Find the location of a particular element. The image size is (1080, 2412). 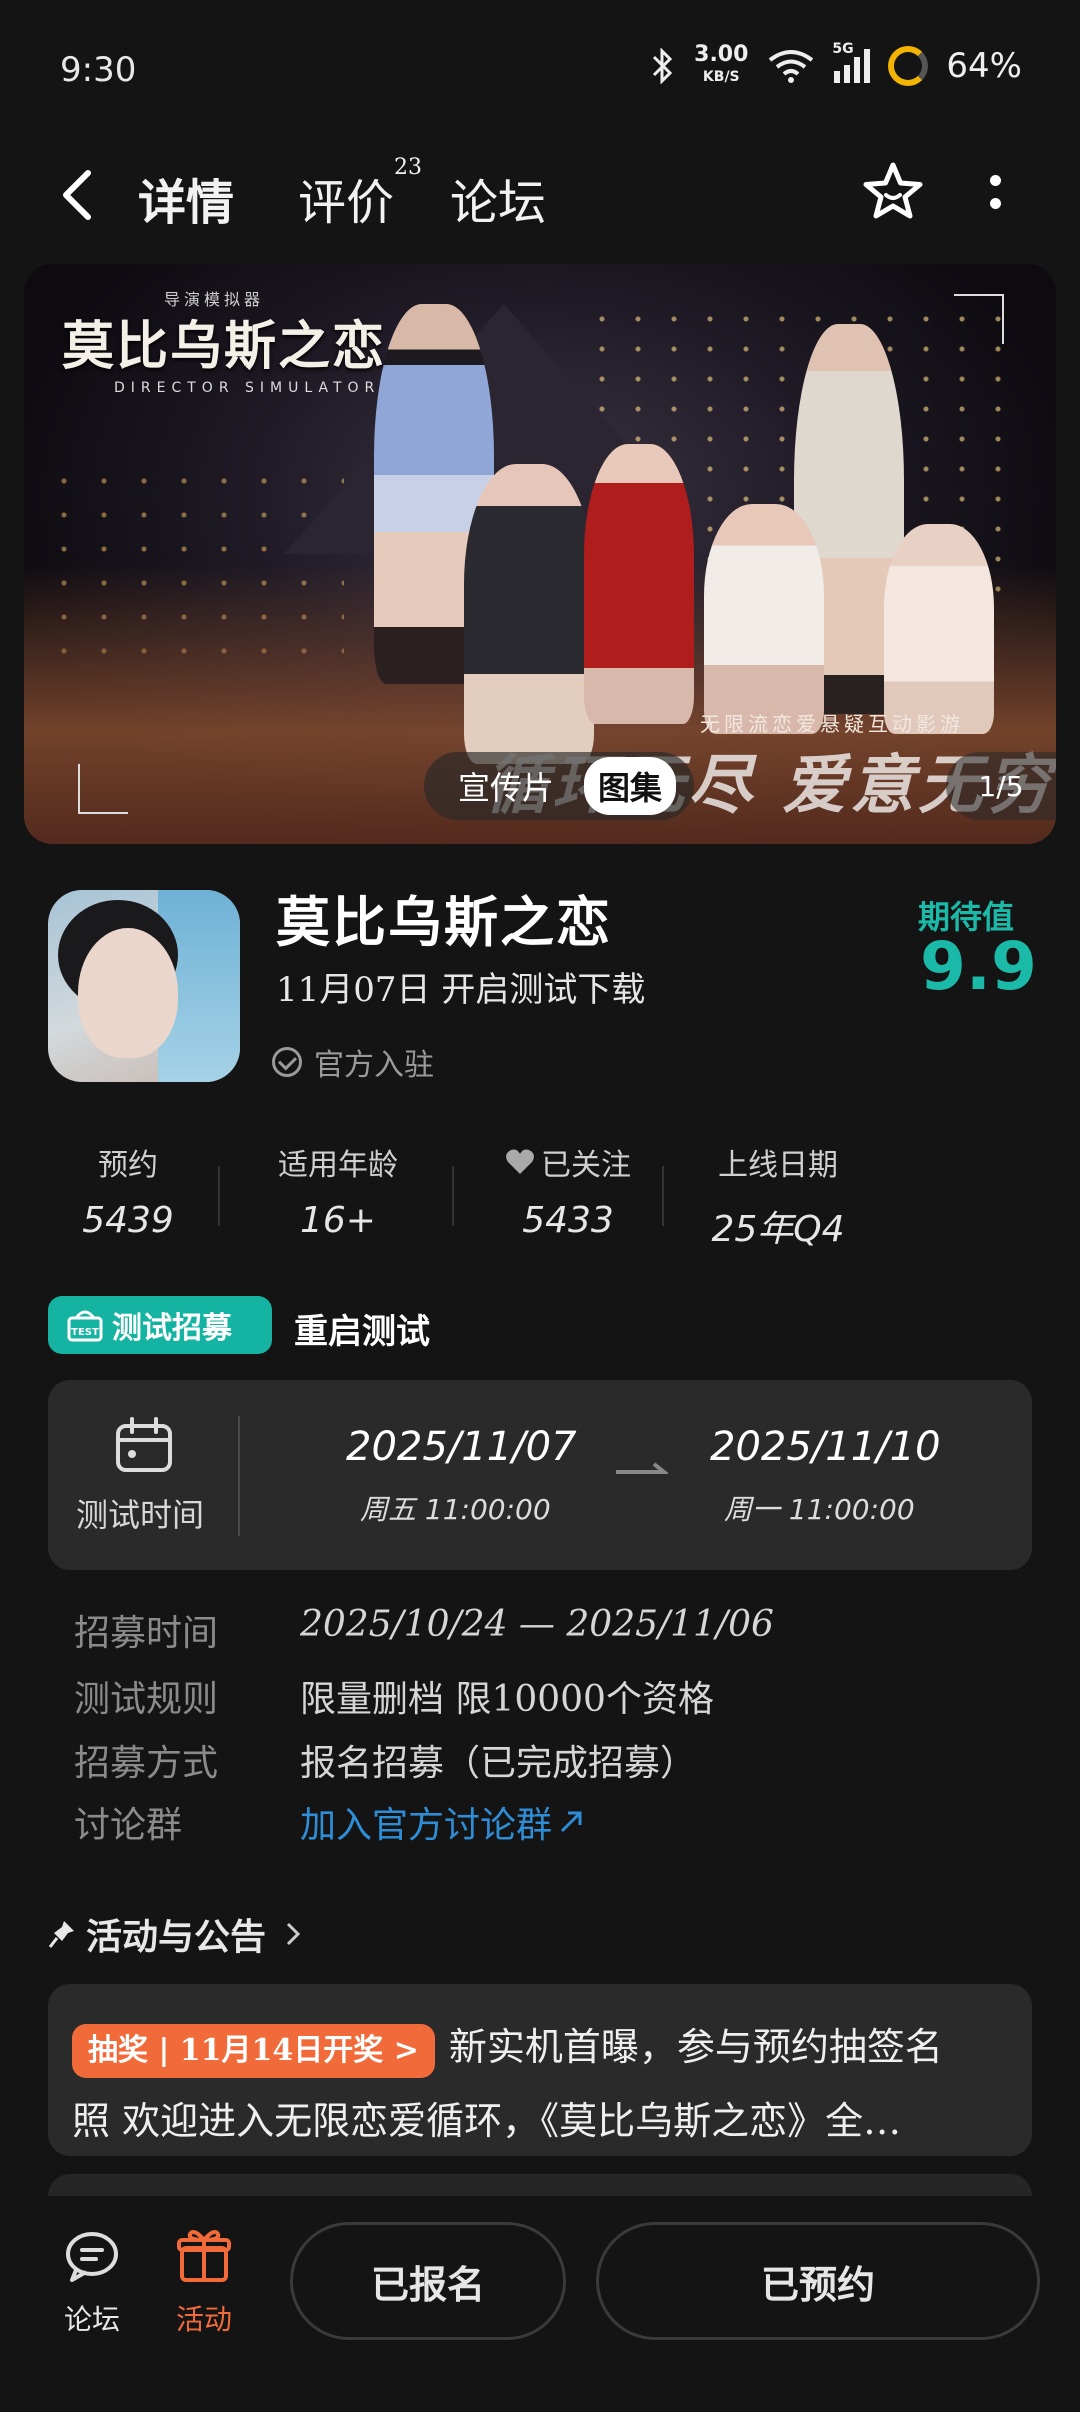

calendar-icon is located at coordinates (144, 1444).